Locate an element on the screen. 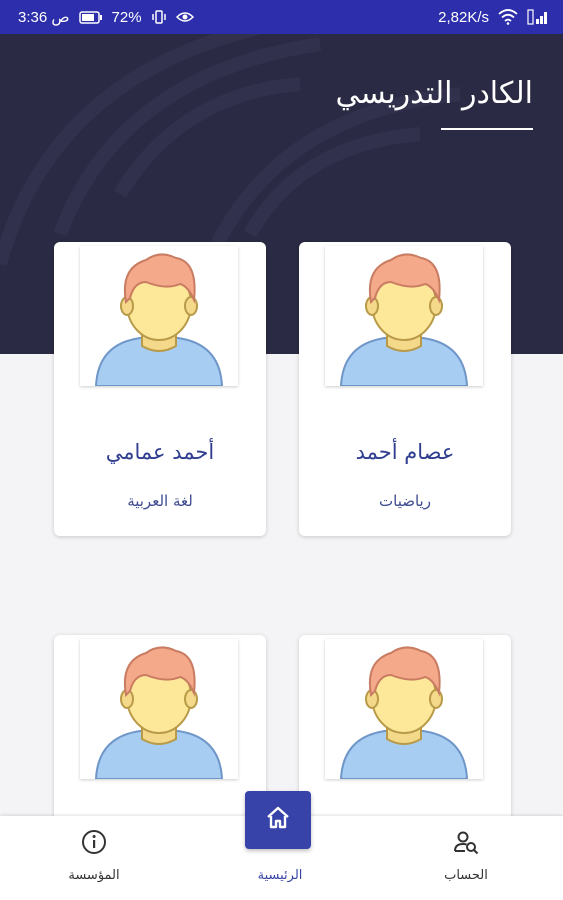 The height and width of the screenshot is (900, 563). teacher-card: أحمد عمامي لغة العربية is located at coordinates (160, 389).